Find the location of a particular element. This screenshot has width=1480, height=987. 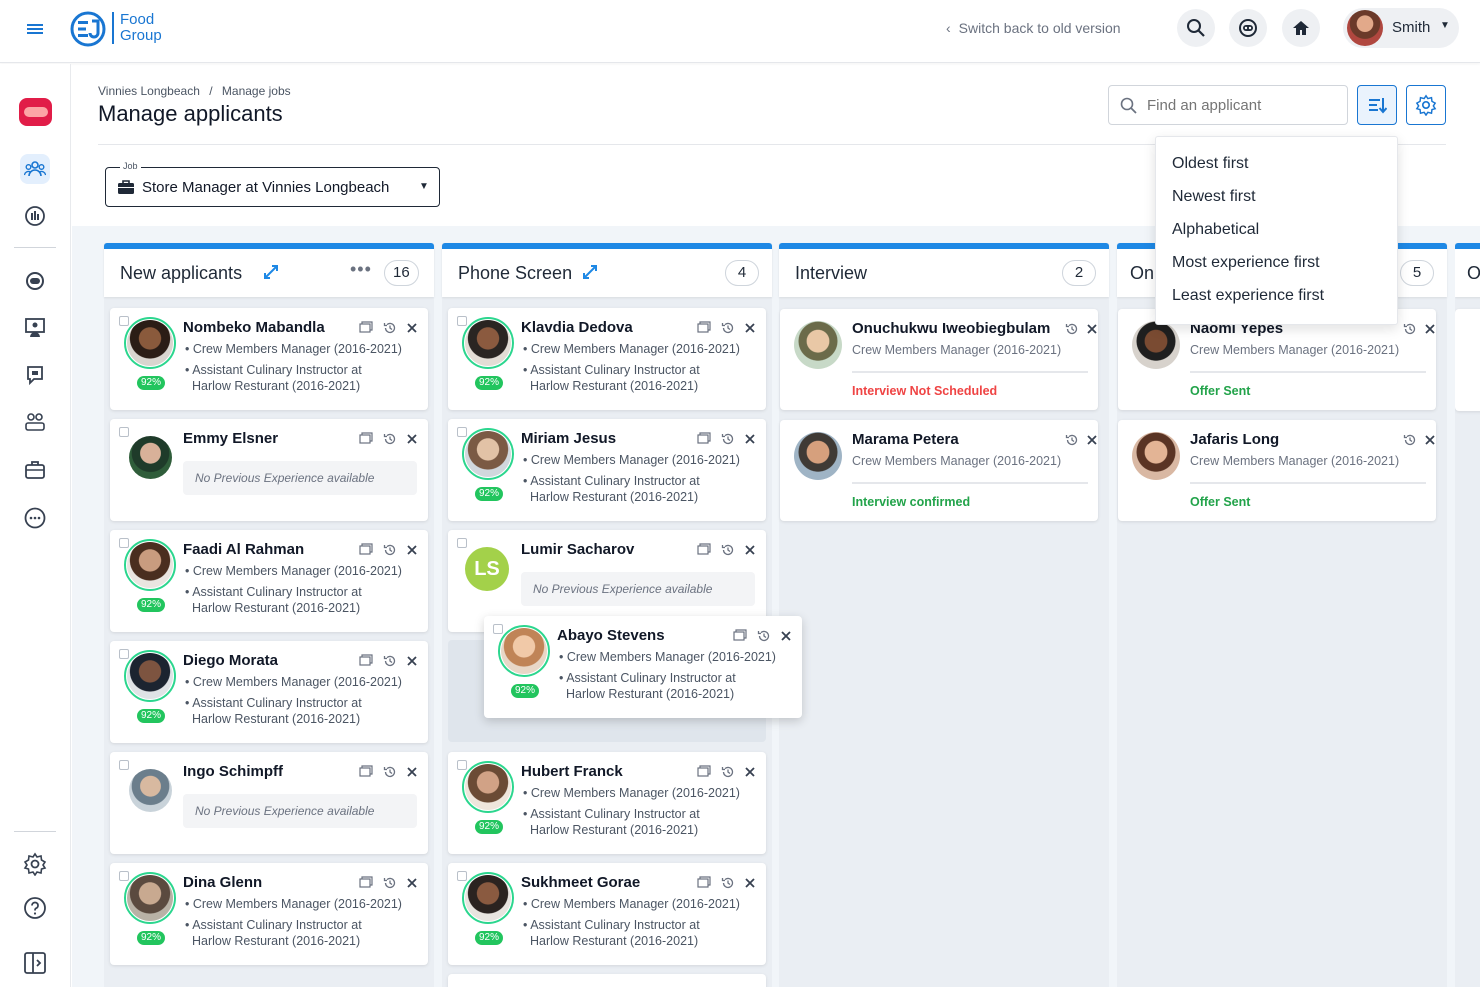

user-menu: Smith ▼ is located at coordinates (1401, 28).